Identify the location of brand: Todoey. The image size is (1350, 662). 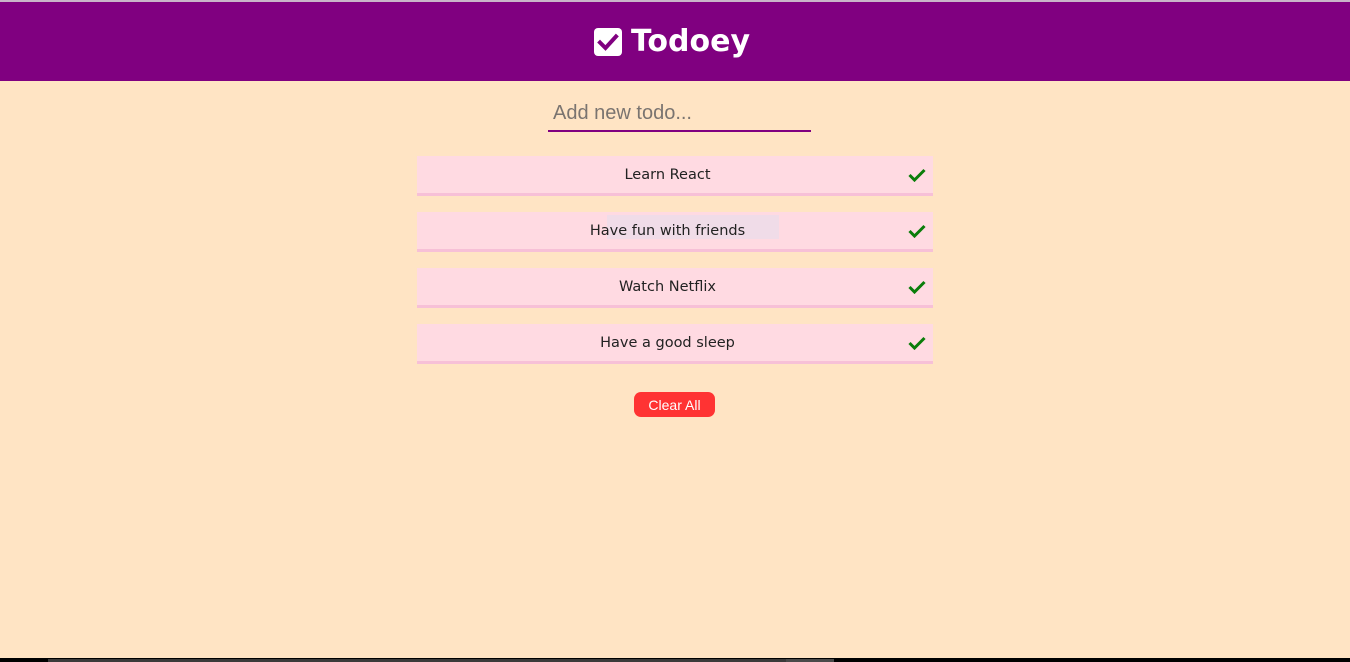
(672, 41).